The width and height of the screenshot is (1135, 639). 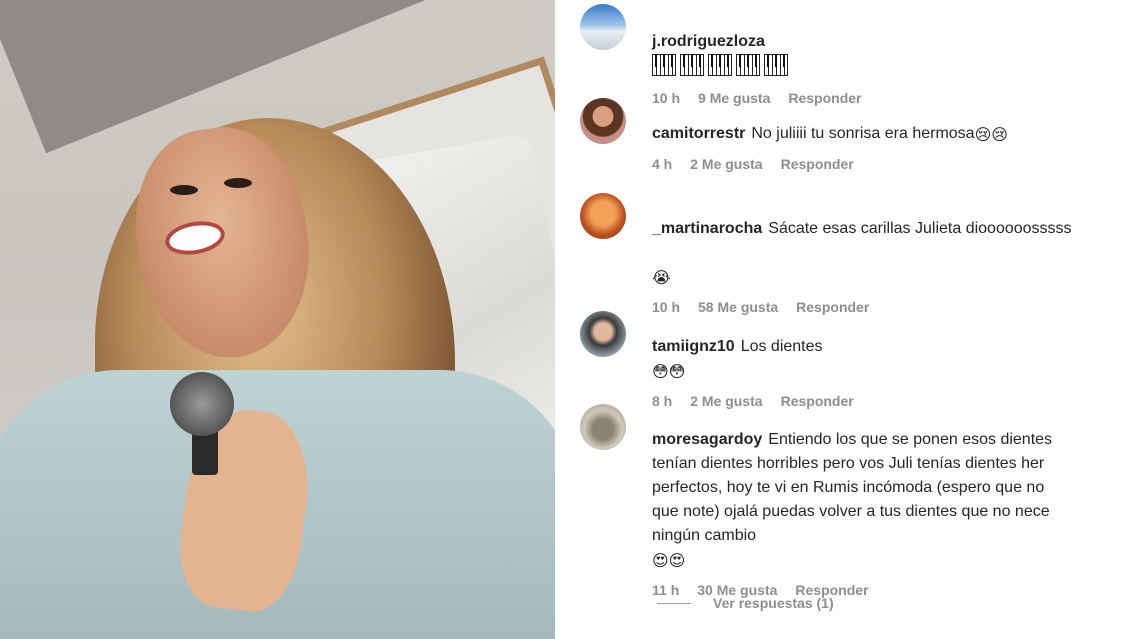 What do you see at coordinates (698, 133) in the screenshot?
I see `comment-username: camitorrestr` at bounding box center [698, 133].